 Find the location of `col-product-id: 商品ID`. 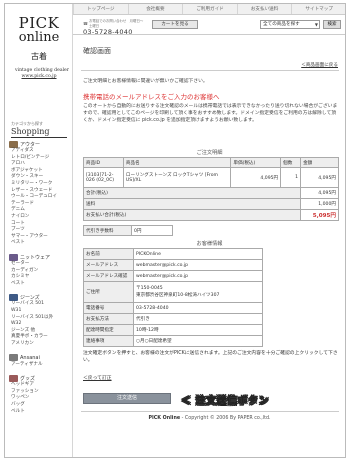

col-product-id: 商品ID is located at coordinates (103, 162).